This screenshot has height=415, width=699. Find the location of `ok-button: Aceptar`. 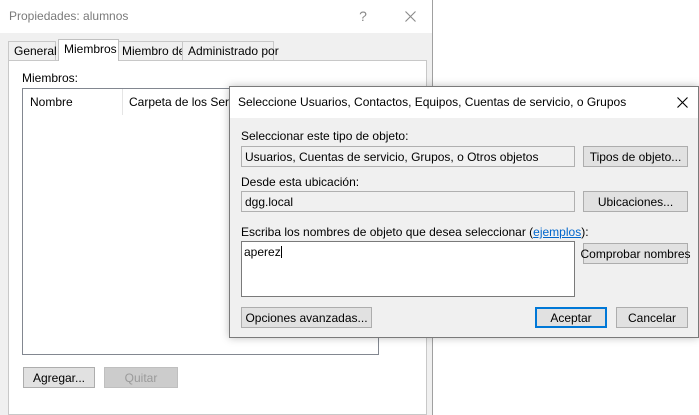

ok-button: Aceptar is located at coordinates (571, 317).